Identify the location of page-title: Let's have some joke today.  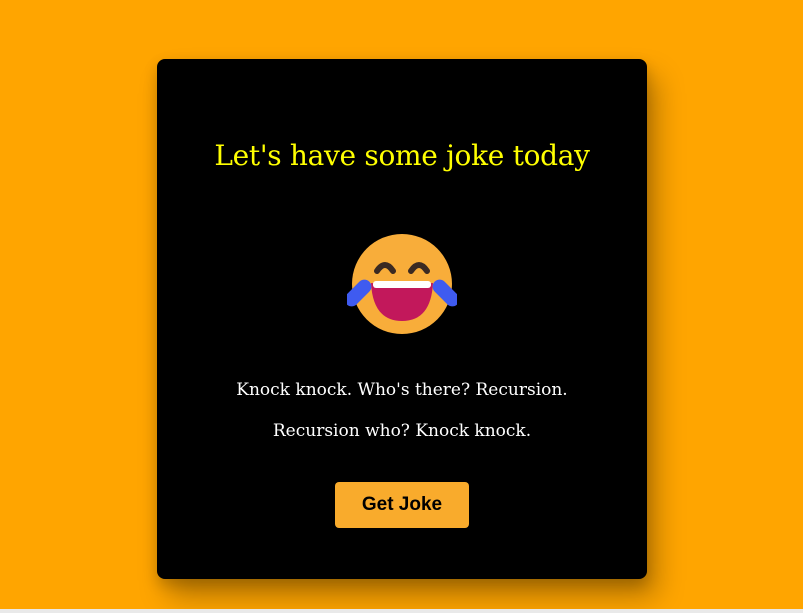
(402, 155).